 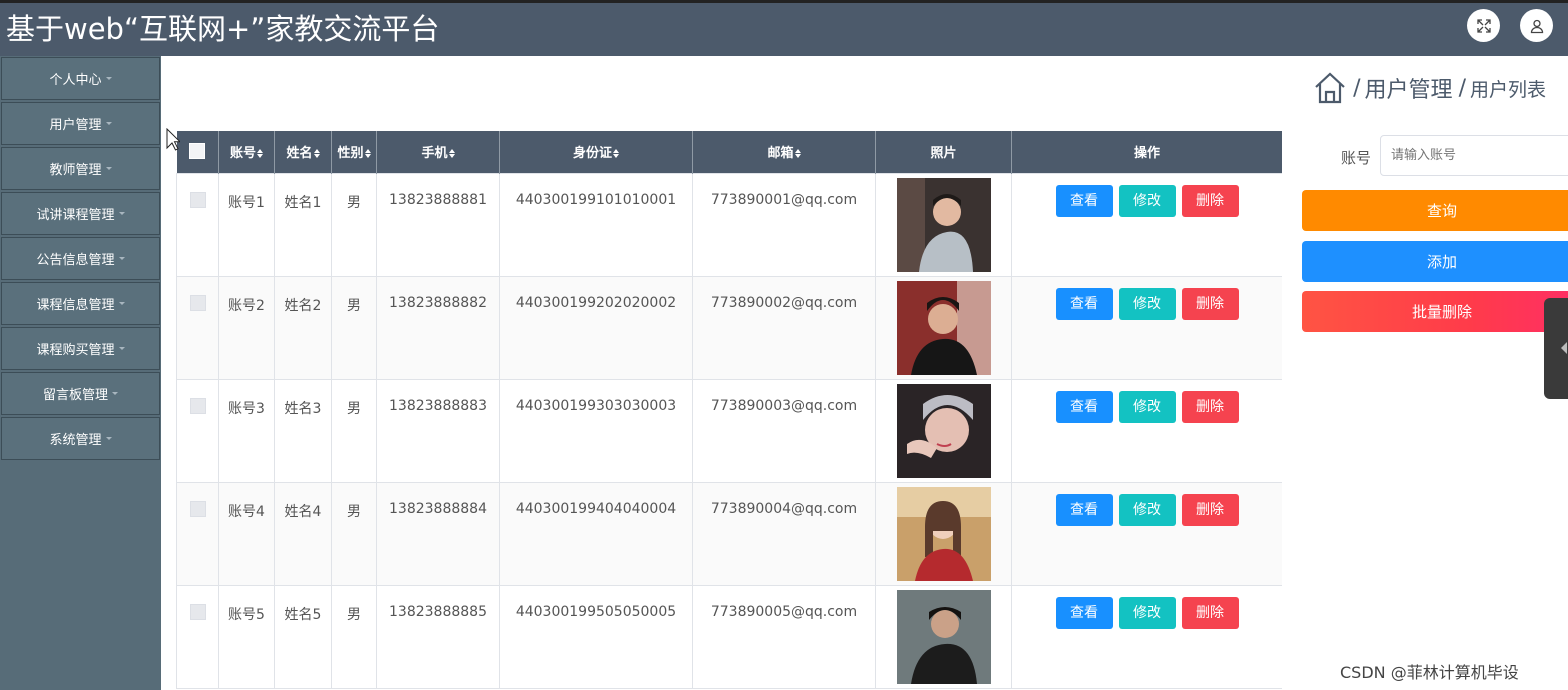 I want to click on cell-account: 账号1, so click(x=246, y=224).